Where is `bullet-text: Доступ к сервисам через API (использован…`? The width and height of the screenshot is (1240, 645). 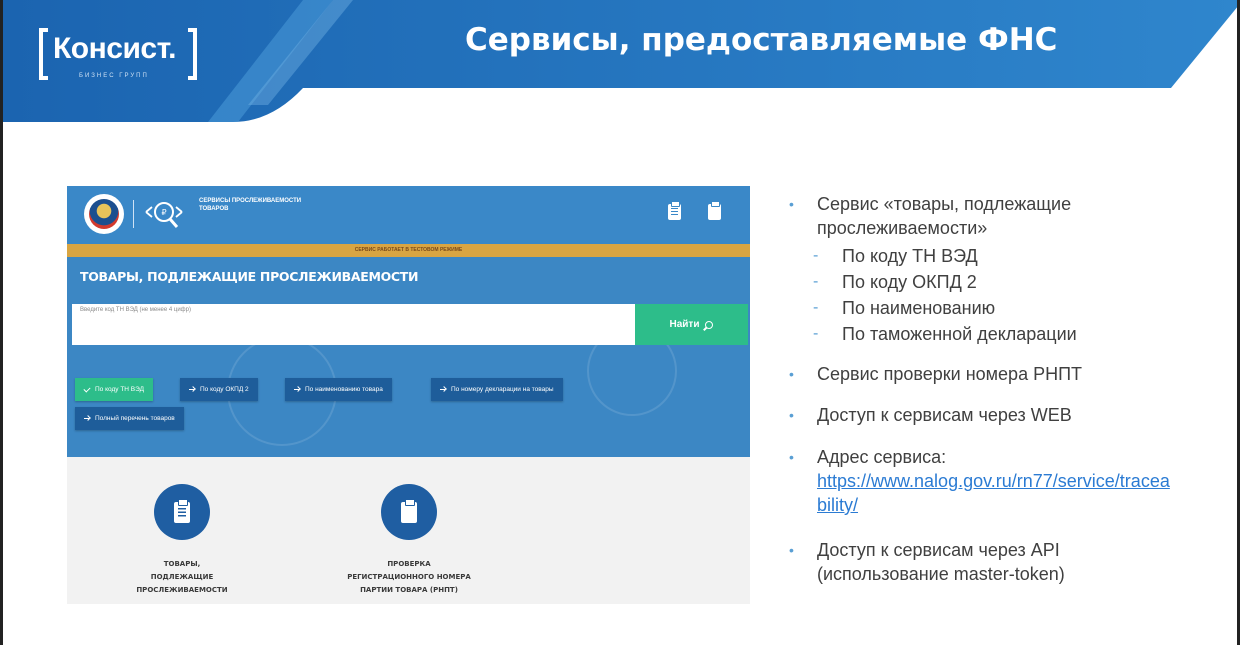 bullet-text: Доступ к сервисам через API (использован… is located at coordinates (941, 562).